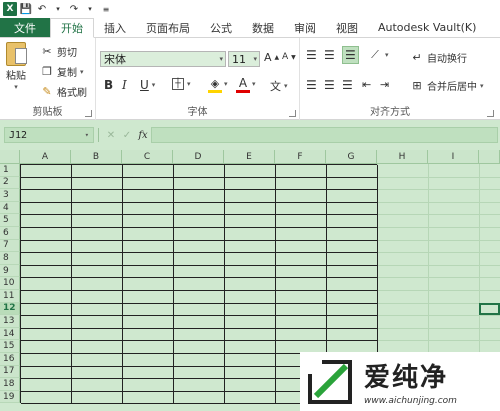  I want to click on save-icon: 💾, so click(26, 9).